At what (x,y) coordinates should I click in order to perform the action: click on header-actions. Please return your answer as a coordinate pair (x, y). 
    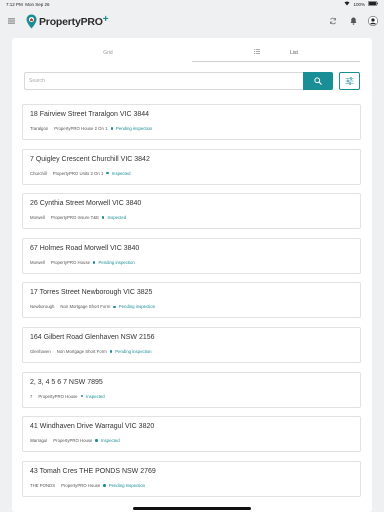
    Looking at the image, I should click on (353, 21).